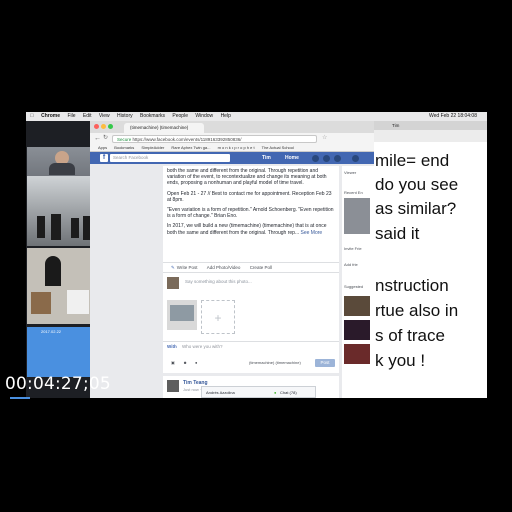 The width and height of the screenshot is (512, 512). What do you see at coordinates (152, 147) in the screenshot?
I see `bookmark-simpleadder: SimpleAdder` at bounding box center [152, 147].